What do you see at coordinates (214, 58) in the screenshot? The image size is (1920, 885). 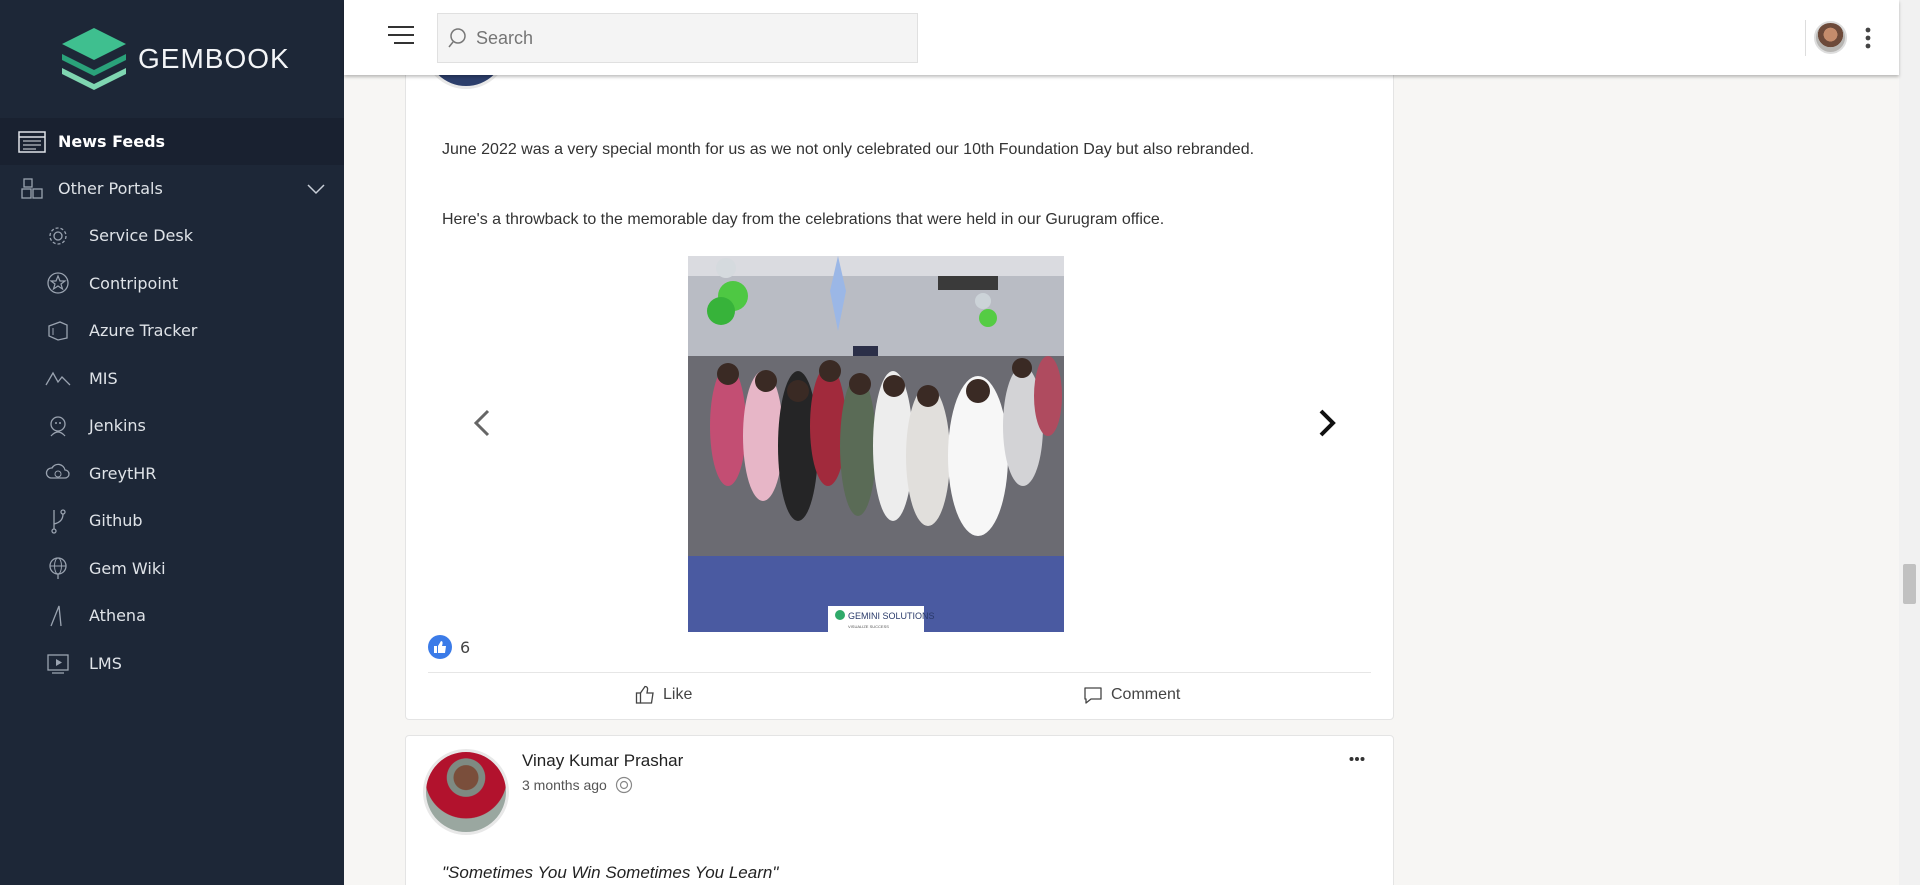 I see `app-name: GEMBOOK` at bounding box center [214, 58].